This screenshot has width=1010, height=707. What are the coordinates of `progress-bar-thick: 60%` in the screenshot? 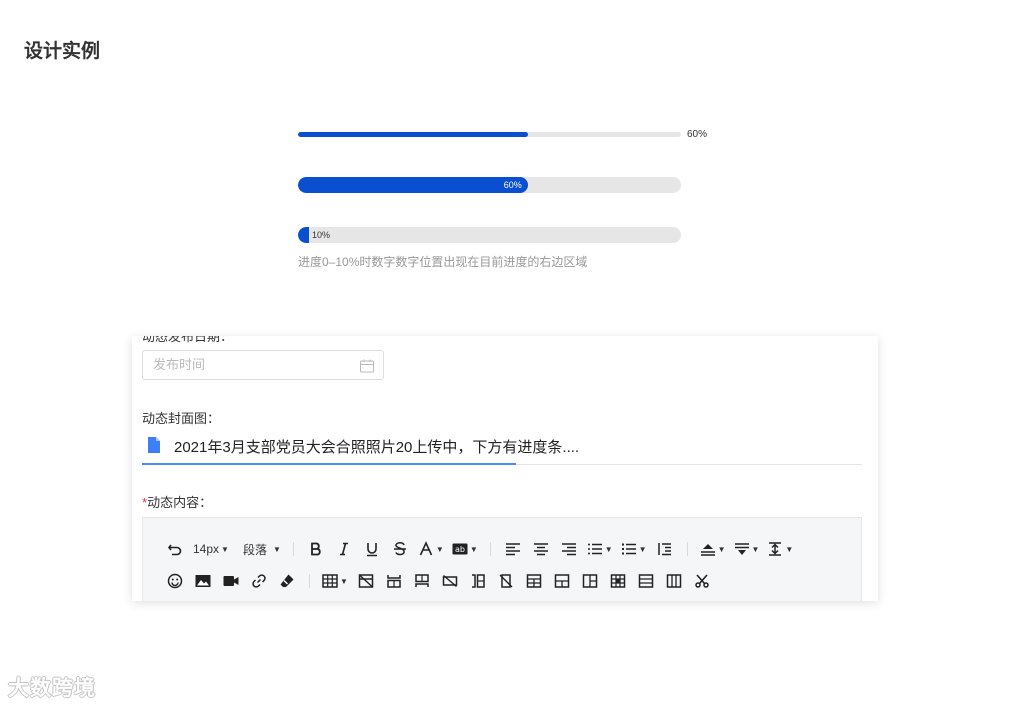 It's located at (489, 185).